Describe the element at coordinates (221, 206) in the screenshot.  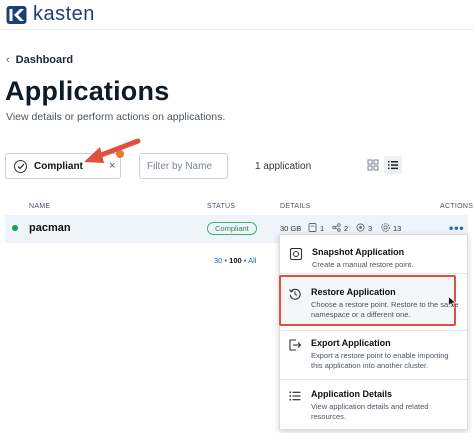
I see `column-header-status: STATUS` at that location.